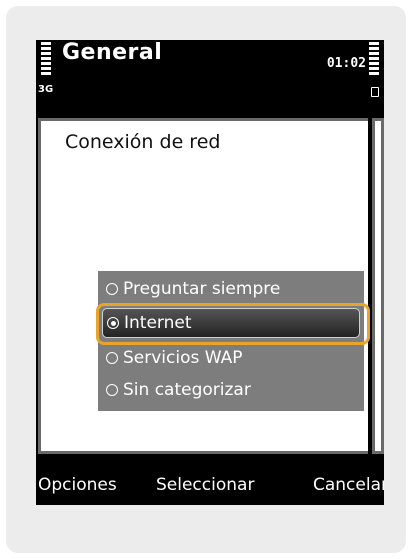  I want to click on battery-level-icon, so click(374, 59).